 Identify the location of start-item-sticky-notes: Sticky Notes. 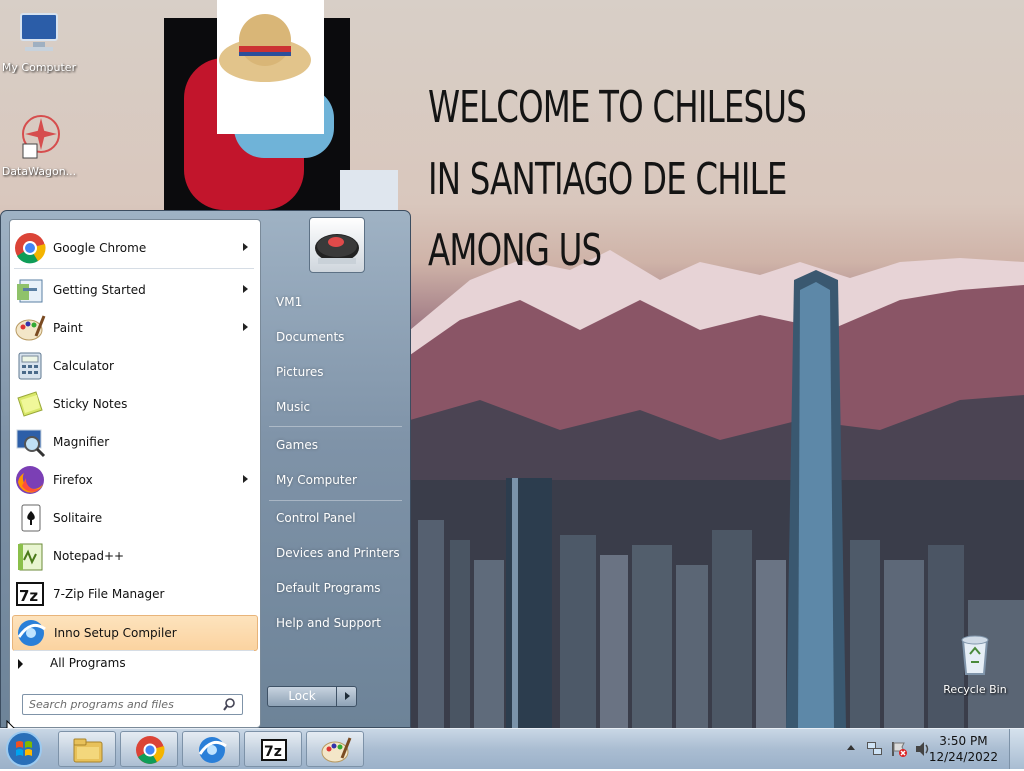
(135, 404).